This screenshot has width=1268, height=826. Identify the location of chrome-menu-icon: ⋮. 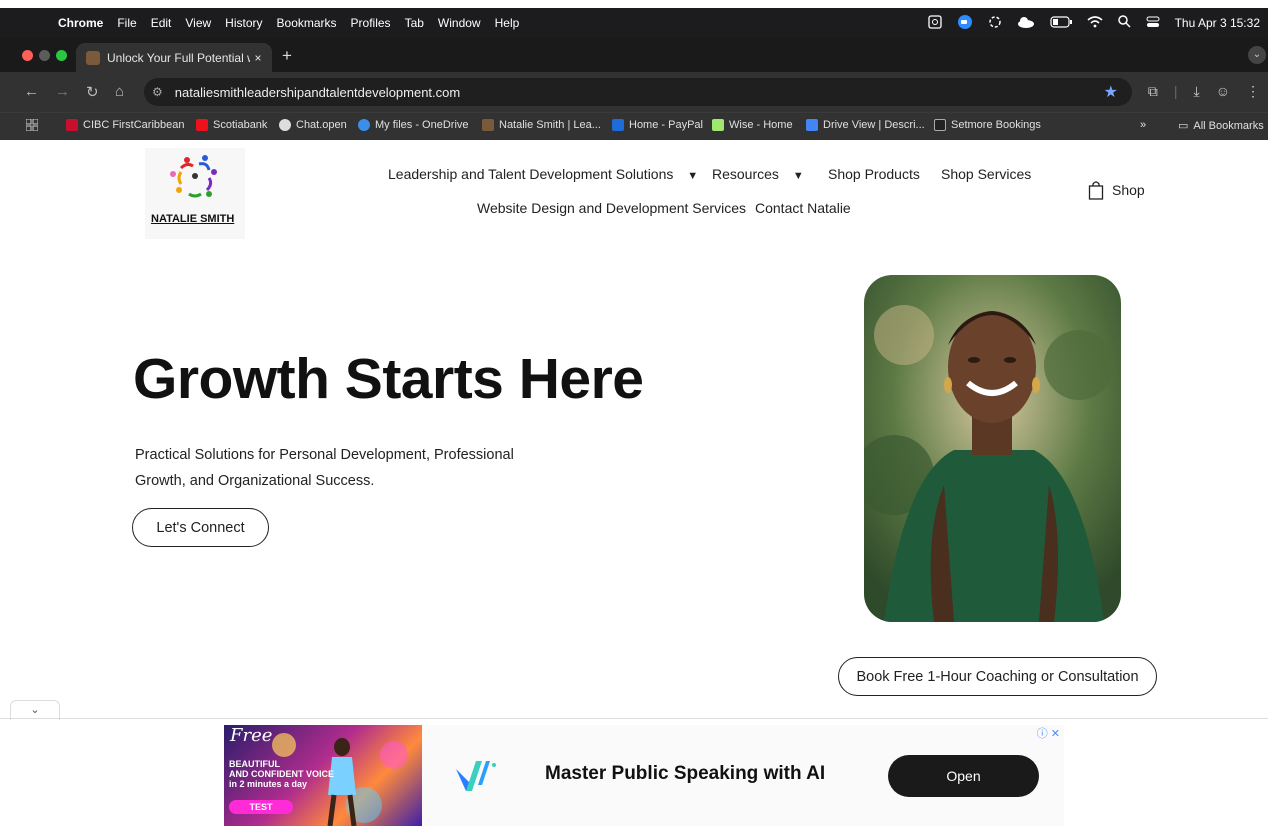
(1253, 91).